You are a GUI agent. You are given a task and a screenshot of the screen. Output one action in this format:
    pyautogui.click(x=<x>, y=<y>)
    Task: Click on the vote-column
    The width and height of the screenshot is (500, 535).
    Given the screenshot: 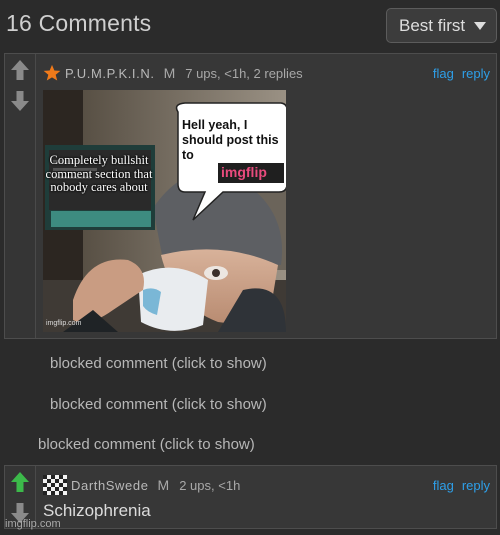 What is the action you would take?
    pyautogui.click(x=20, y=196)
    